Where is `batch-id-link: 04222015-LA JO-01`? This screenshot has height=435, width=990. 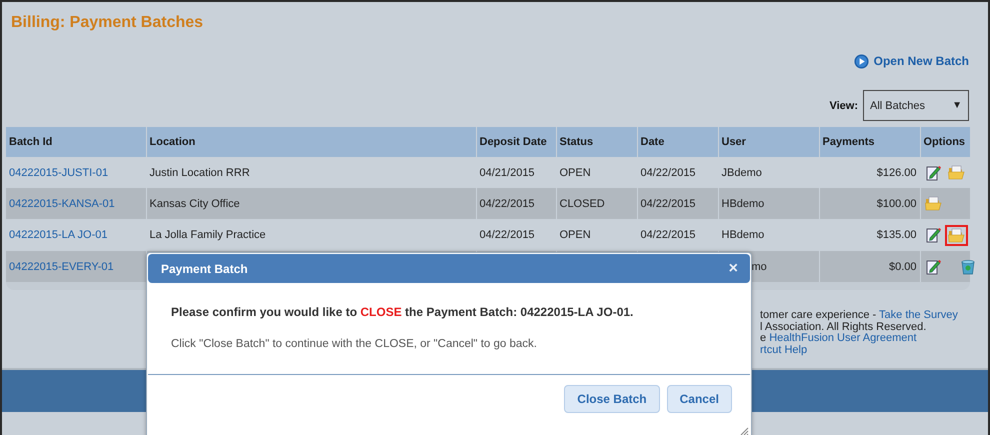
batch-id-link: 04222015-LA JO-01 is located at coordinates (58, 235).